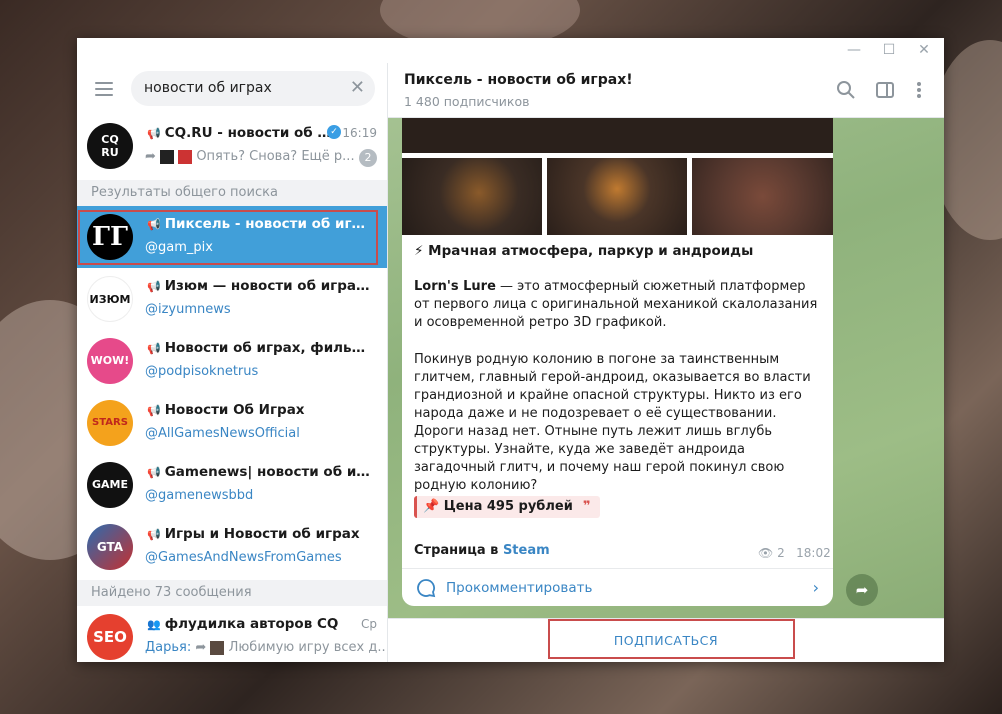 This screenshot has width=1002, height=714. What do you see at coordinates (110, 361) in the screenshot?
I see `avatar: WOW!` at bounding box center [110, 361].